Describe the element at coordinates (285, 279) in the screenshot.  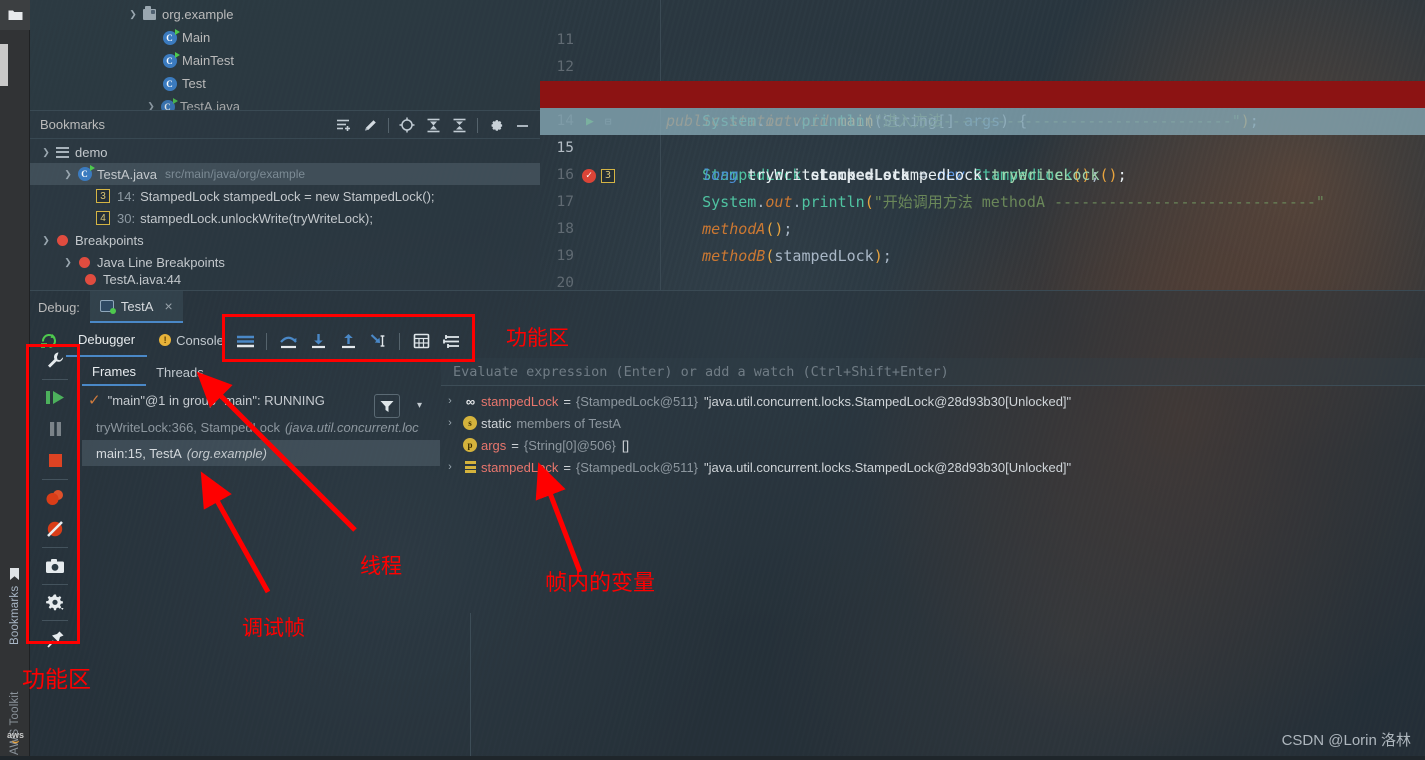
I see `bookmark-breakpoint-testa44: TestA.java:44` at that location.